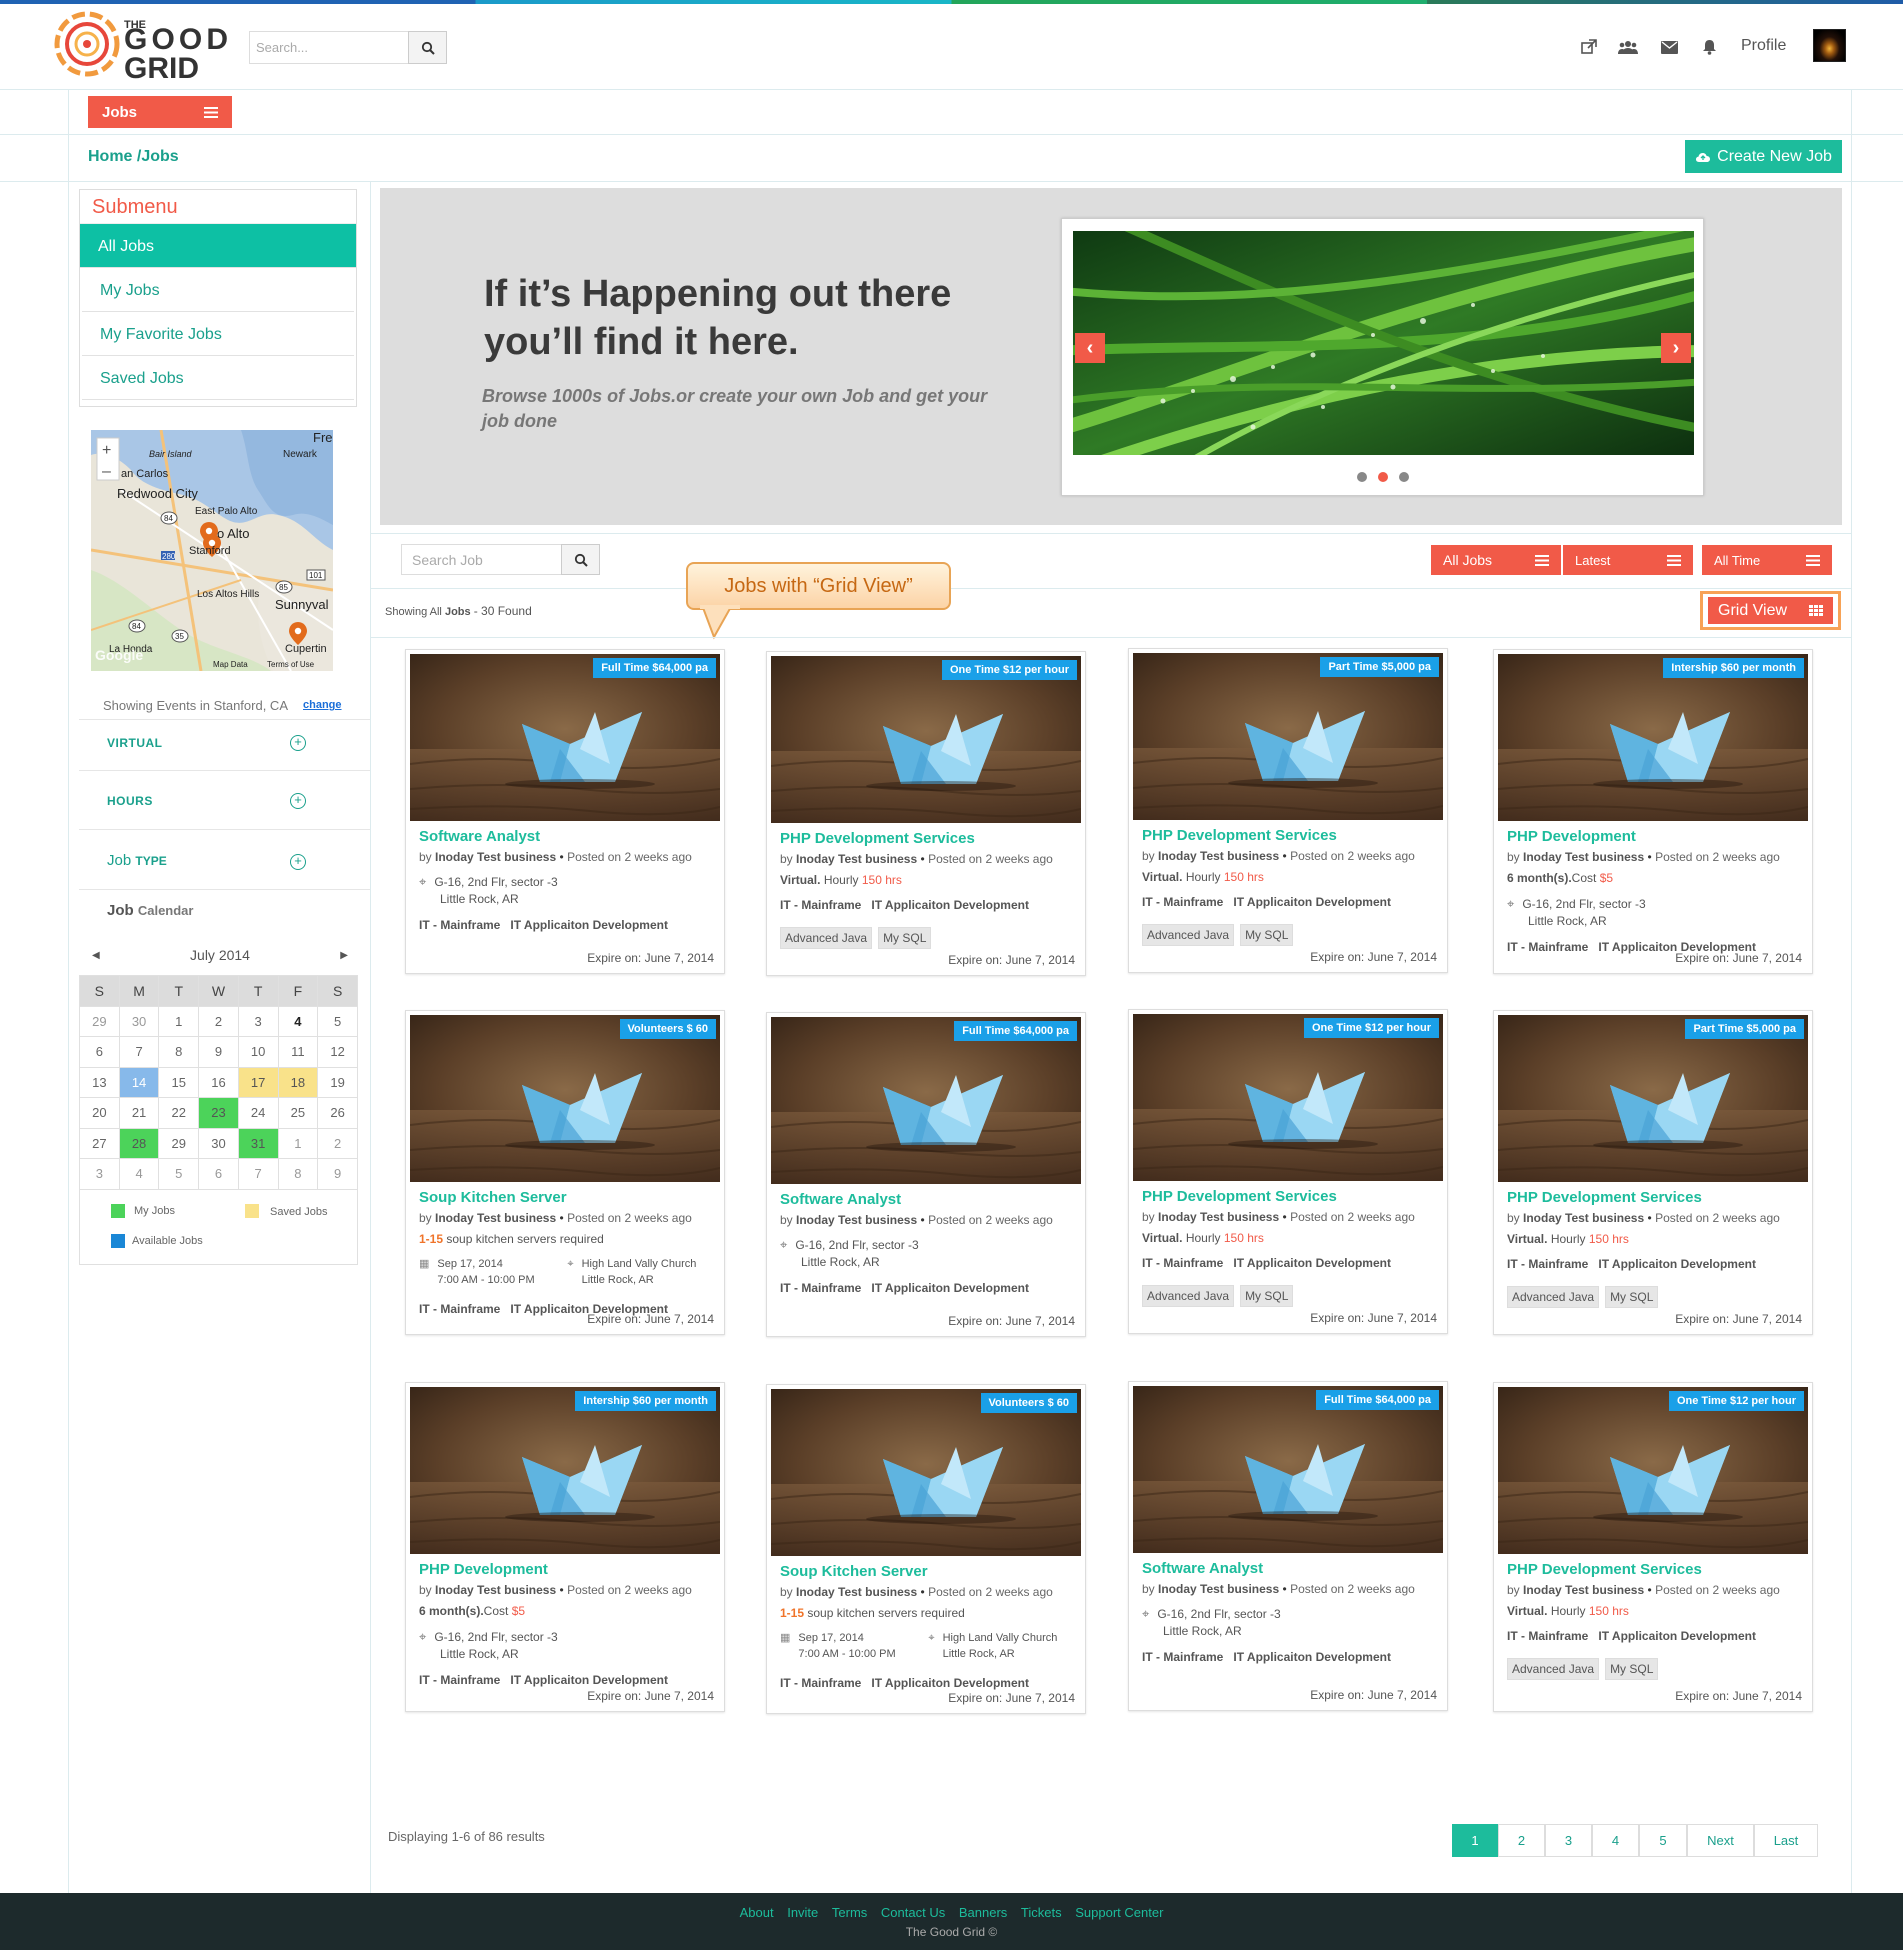 Image resolution: width=1903 pixels, height=1950 pixels. Describe the element at coordinates (218, 334) in the screenshot. I see `submenu-item-my-favorite-jobs: My Favorite Jobs` at that location.